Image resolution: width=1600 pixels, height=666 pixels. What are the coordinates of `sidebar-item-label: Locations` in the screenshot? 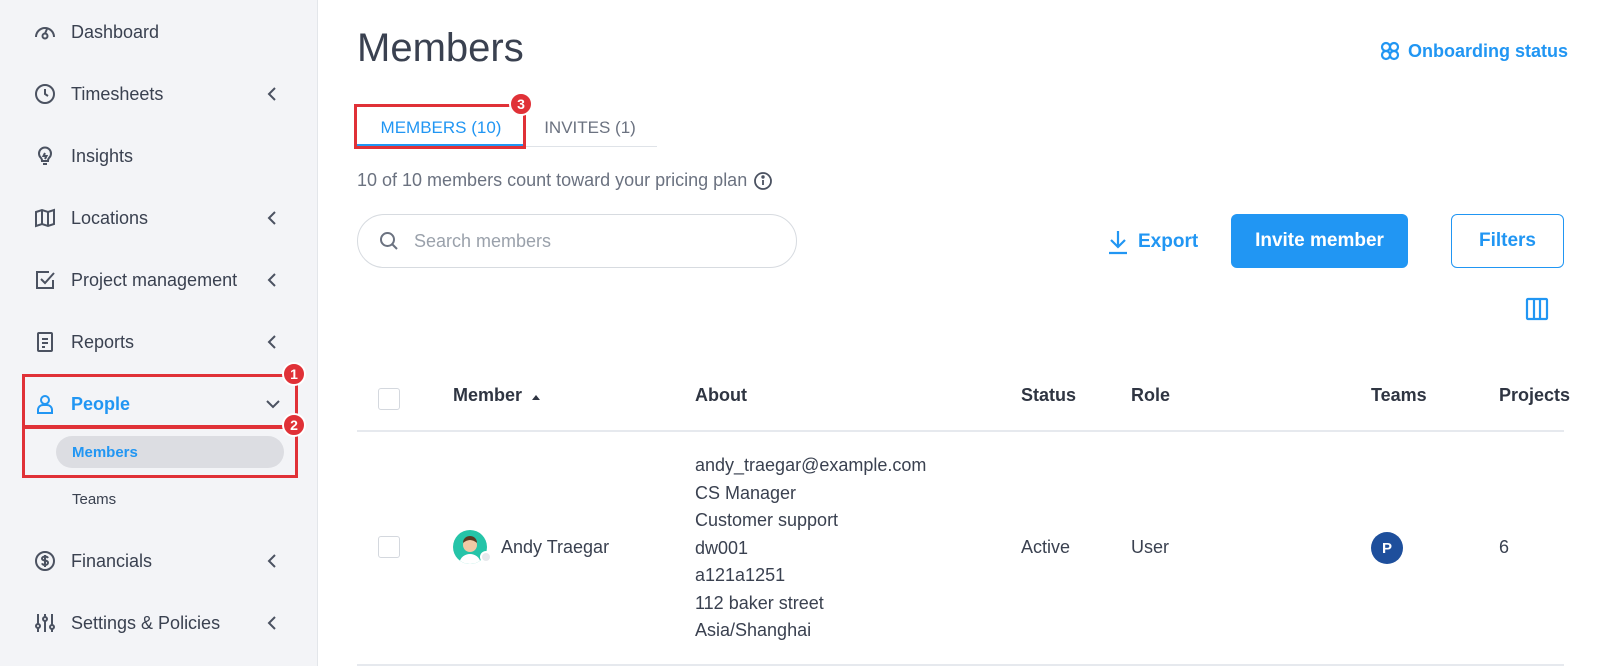 It's located at (110, 217).